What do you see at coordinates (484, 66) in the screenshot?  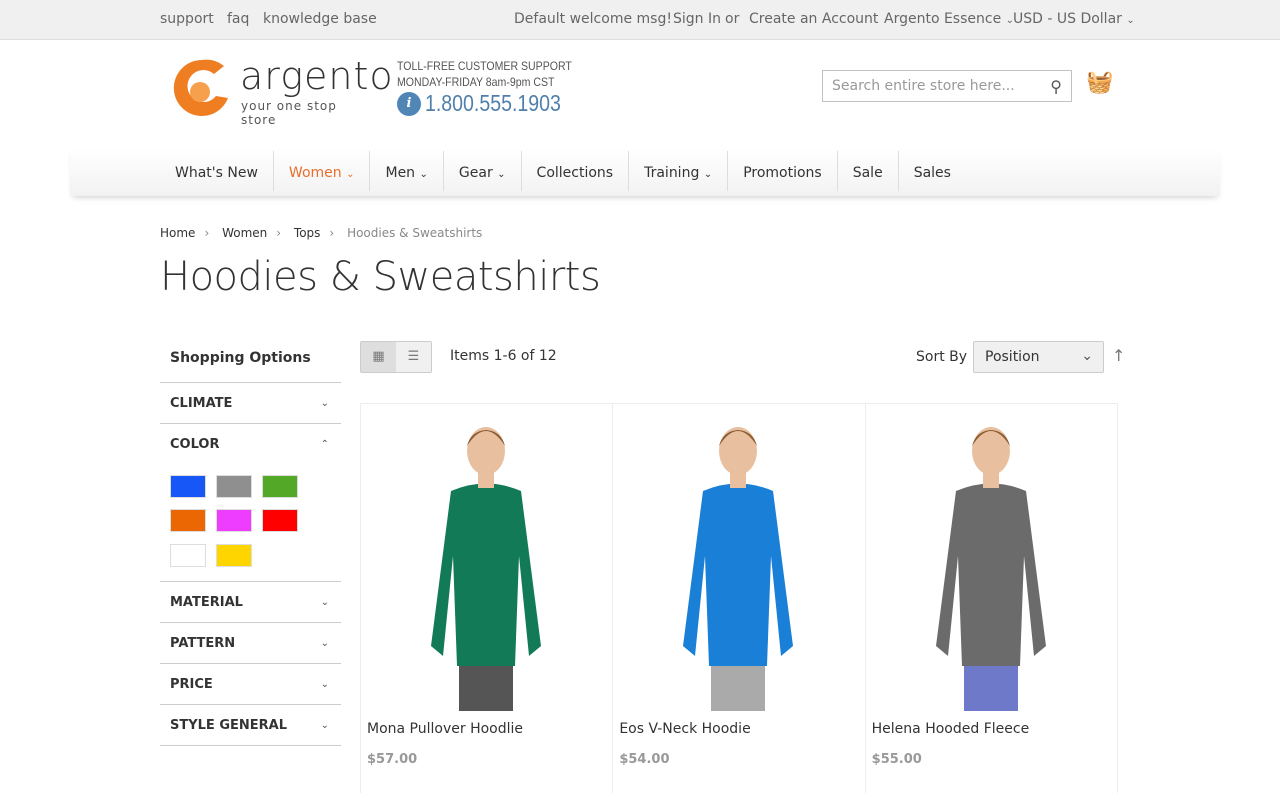 I see `support-line: TOLL-FREE CUSTOMER SUPPORT` at bounding box center [484, 66].